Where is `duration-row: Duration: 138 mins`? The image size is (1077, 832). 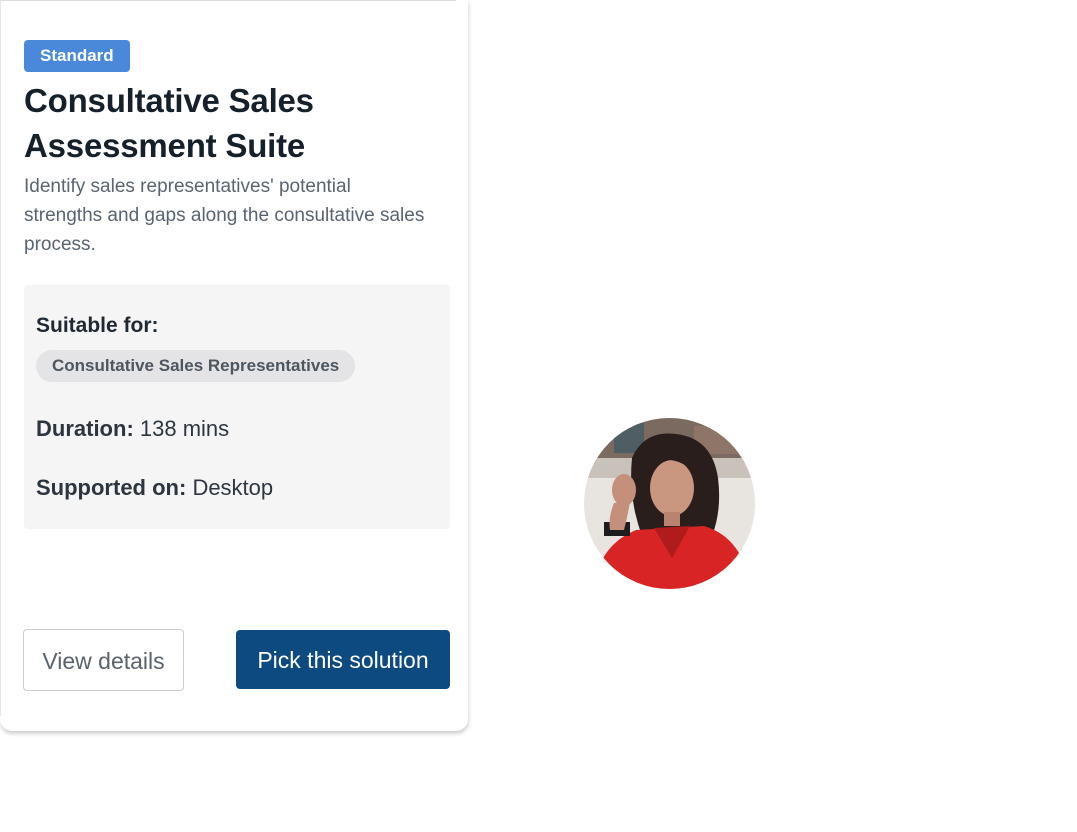 duration-row: Duration: 138 mins is located at coordinates (132, 429).